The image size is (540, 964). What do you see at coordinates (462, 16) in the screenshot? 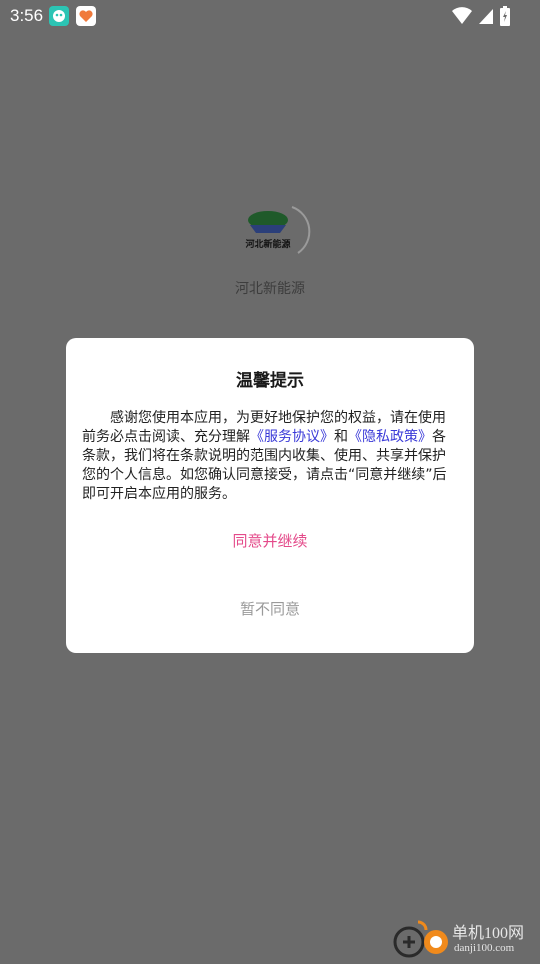
I see `wifi-icon` at bounding box center [462, 16].